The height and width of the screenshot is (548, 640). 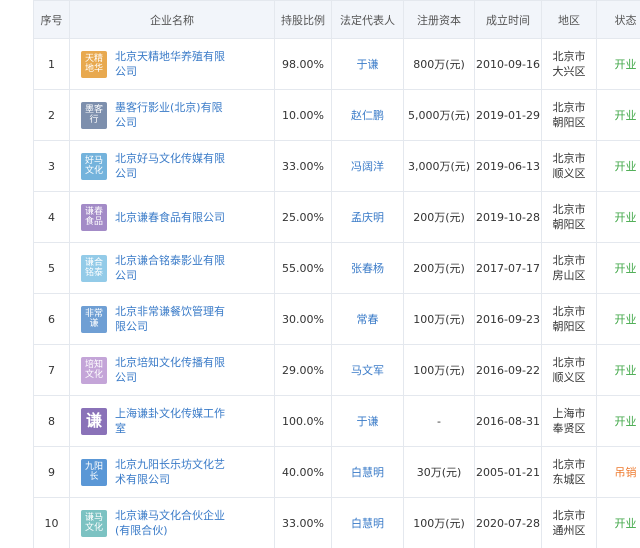 What do you see at coordinates (508, 370) in the screenshot?
I see `founded-date: 2016-09-22` at bounding box center [508, 370].